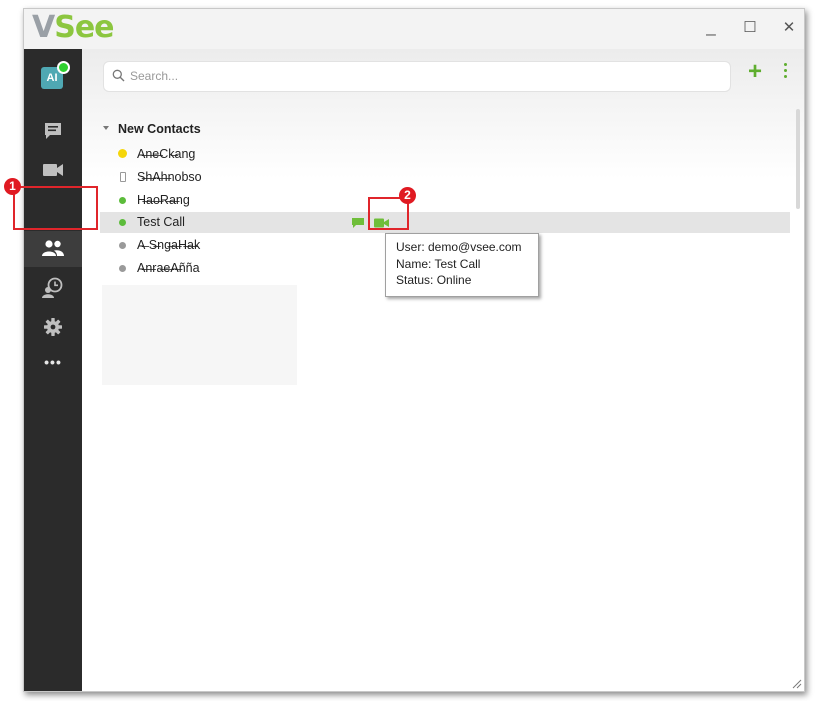  What do you see at coordinates (797, 684) in the screenshot?
I see `resize-grip-icon` at bounding box center [797, 684].